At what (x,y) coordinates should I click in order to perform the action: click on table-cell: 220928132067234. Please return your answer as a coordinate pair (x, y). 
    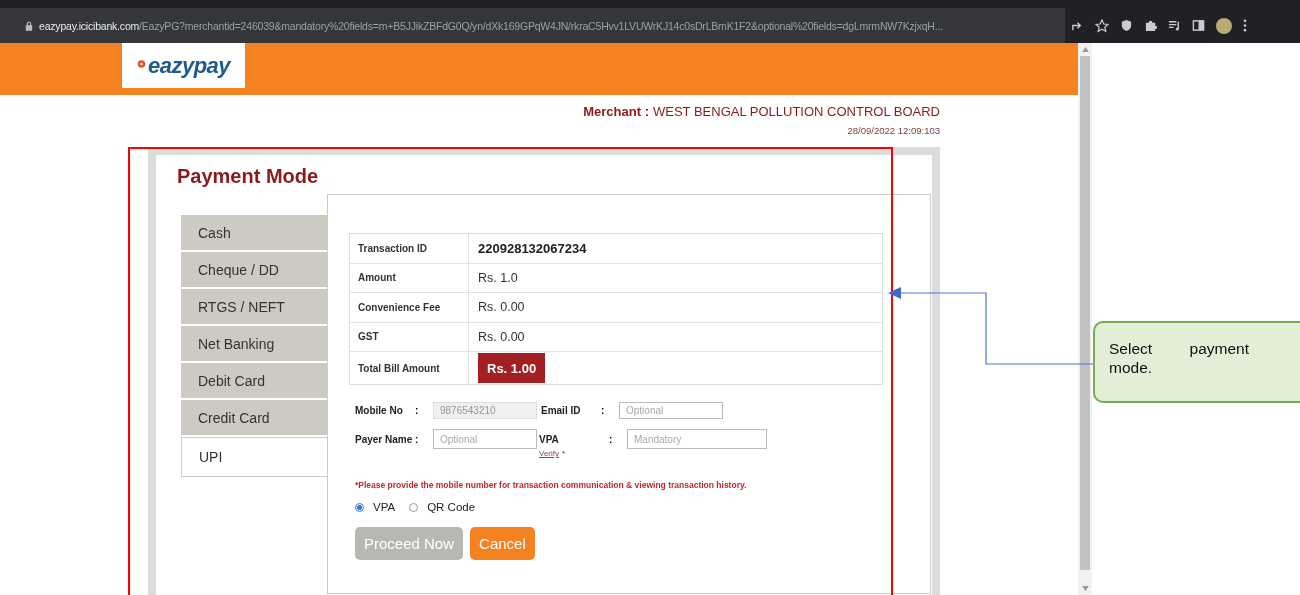
    Looking at the image, I should click on (532, 248).